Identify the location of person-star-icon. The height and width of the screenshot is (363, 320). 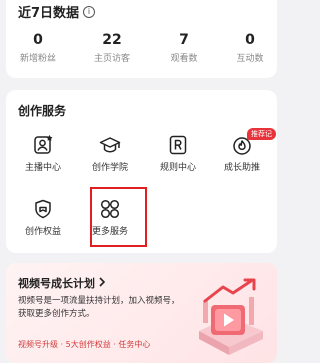
(43, 145).